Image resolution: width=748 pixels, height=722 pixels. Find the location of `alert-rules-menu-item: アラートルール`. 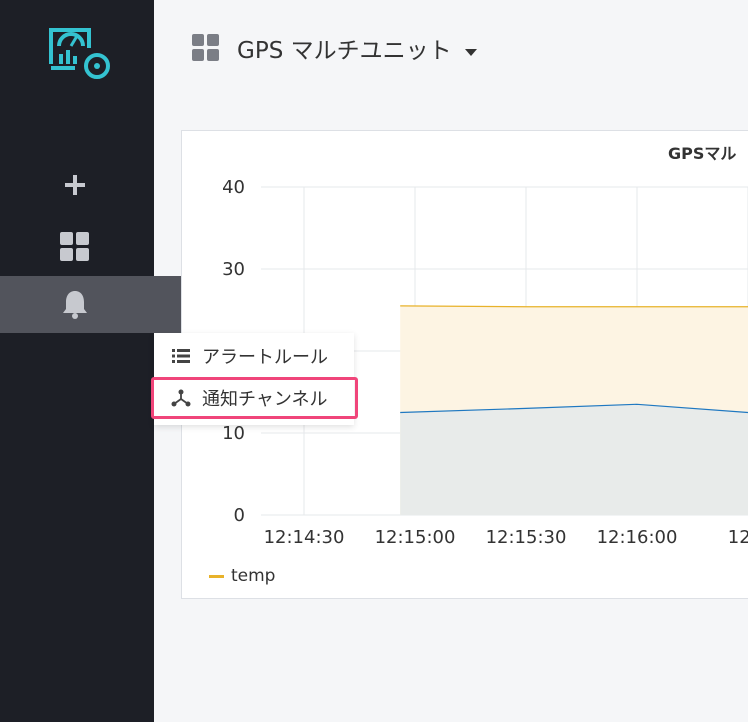

alert-rules-menu-item: アラートルール is located at coordinates (254, 356).